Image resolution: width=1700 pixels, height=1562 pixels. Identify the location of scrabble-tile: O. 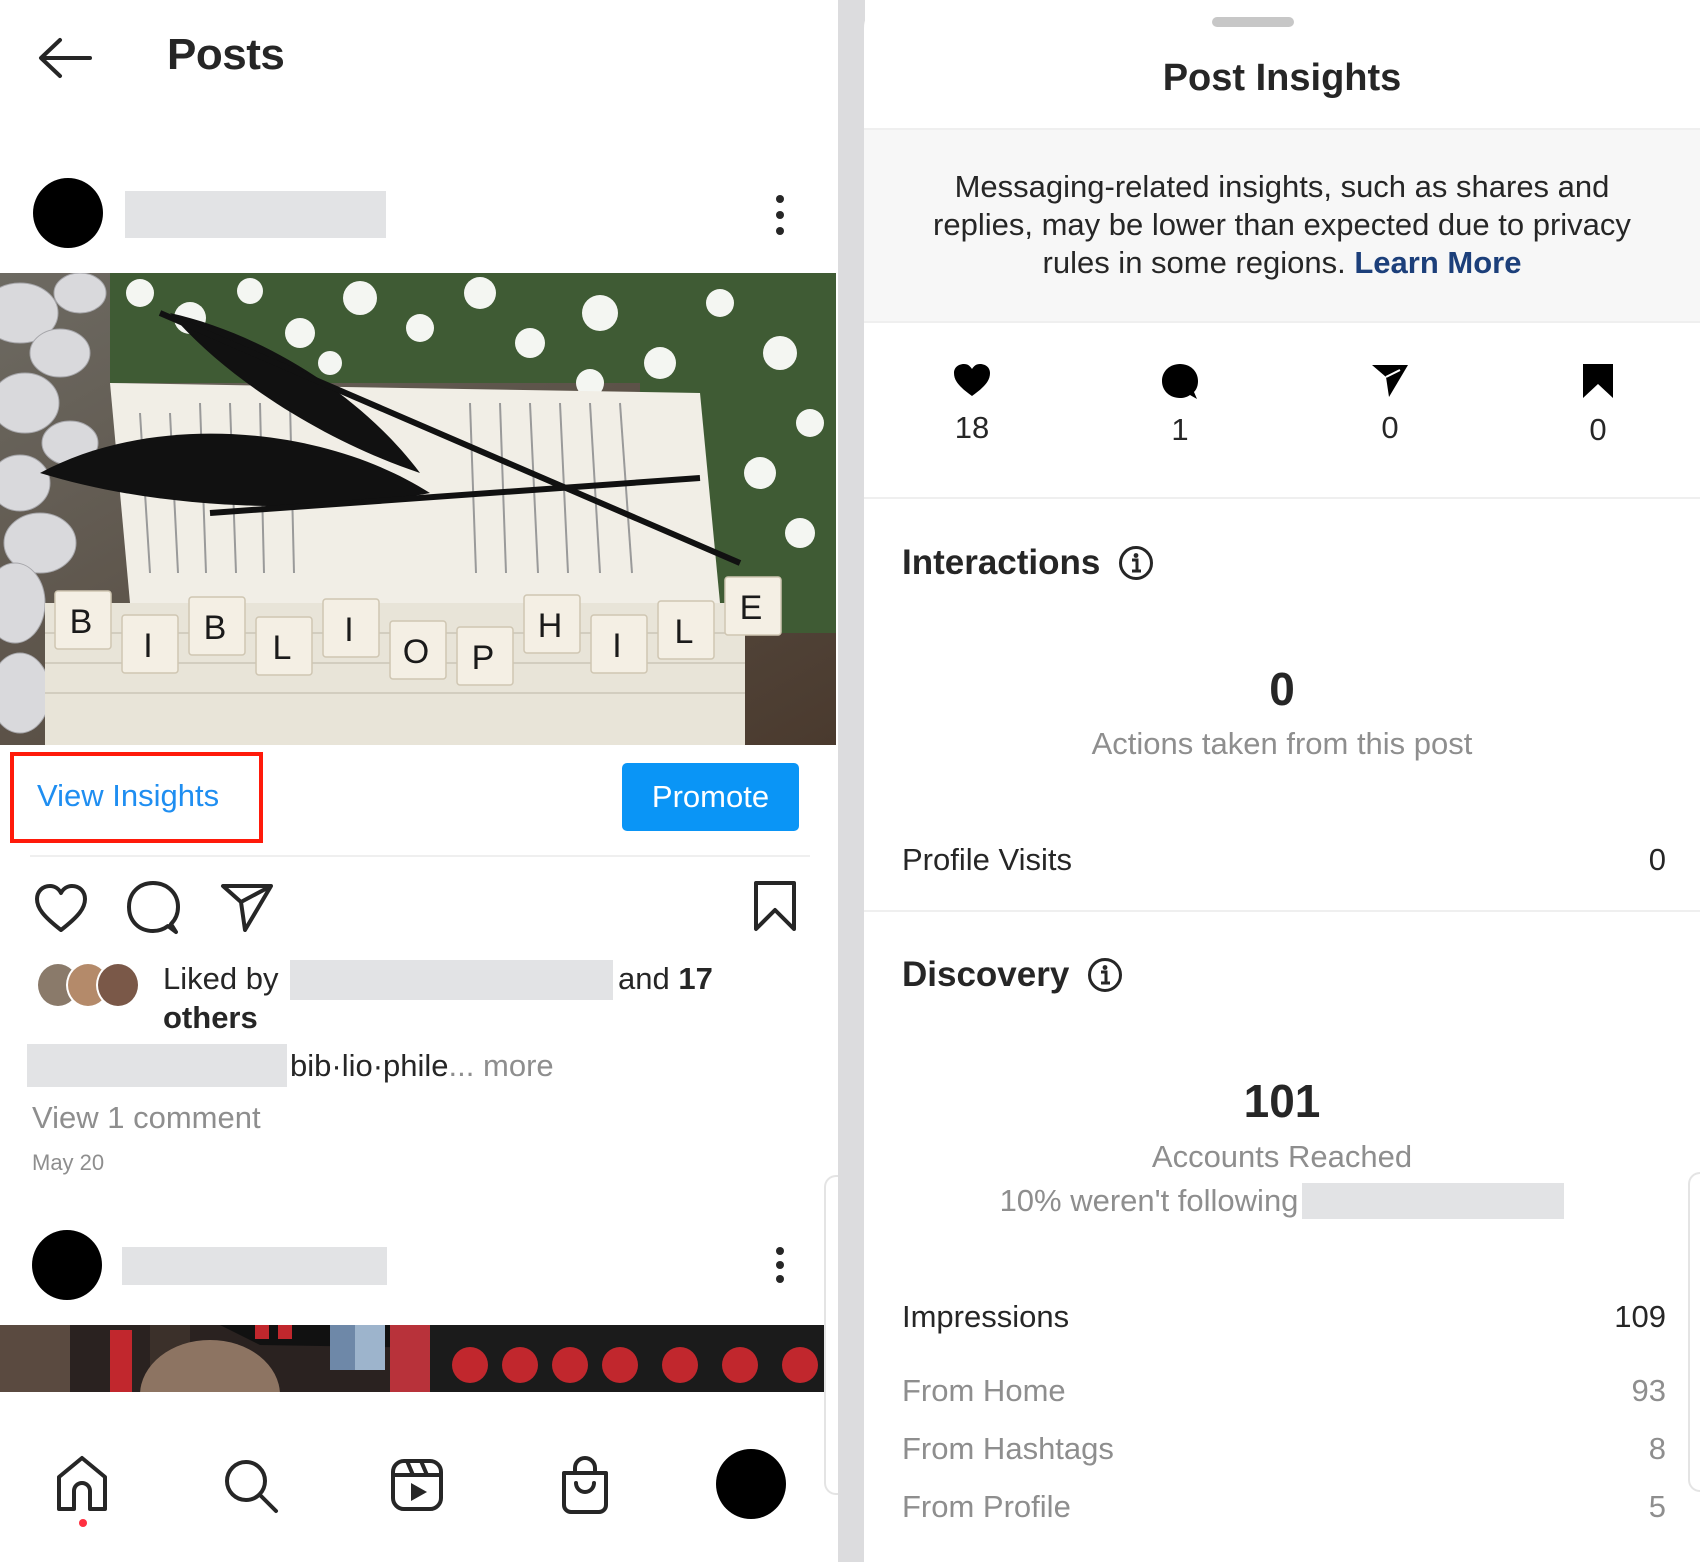
(418, 650).